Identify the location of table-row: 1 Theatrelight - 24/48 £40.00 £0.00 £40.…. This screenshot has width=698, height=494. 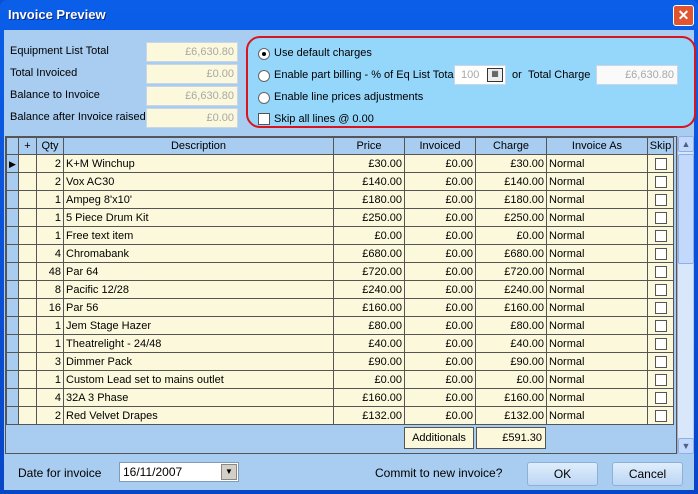
(340, 343).